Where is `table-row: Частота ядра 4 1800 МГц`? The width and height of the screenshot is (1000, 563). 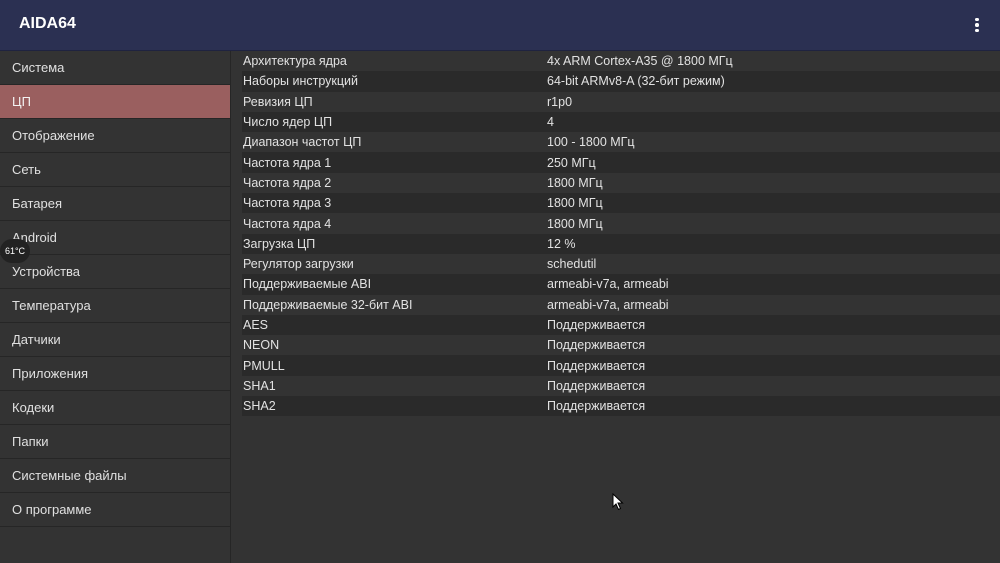
table-row: Частота ядра 4 1800 МГц is located at coordinates (621, 223).